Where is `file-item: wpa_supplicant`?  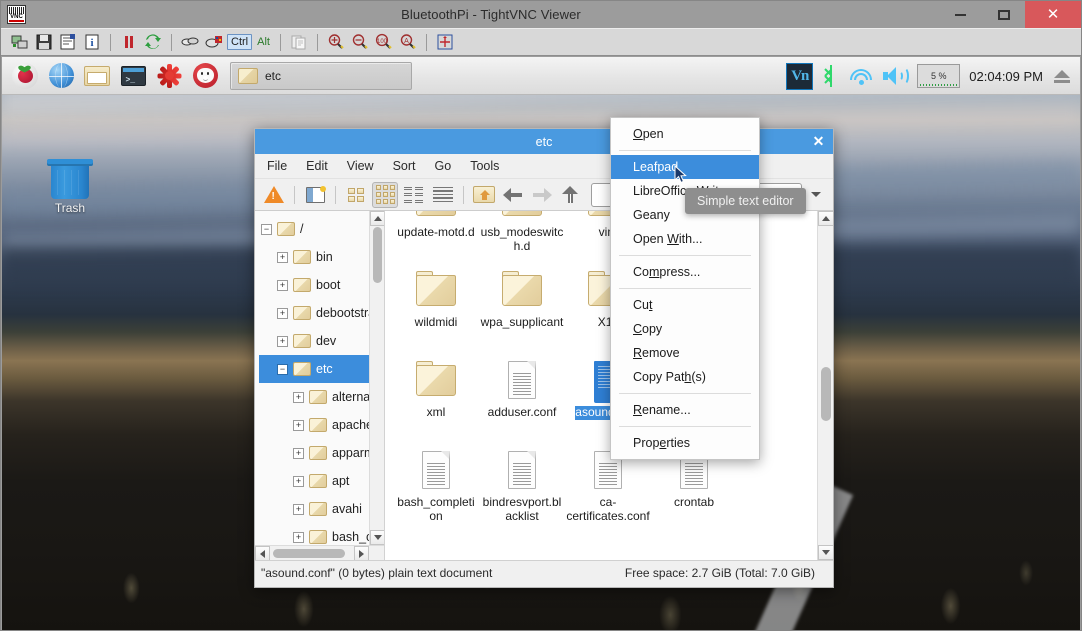
file-item: wpa_supplicant is located at coordinates (522, 308).